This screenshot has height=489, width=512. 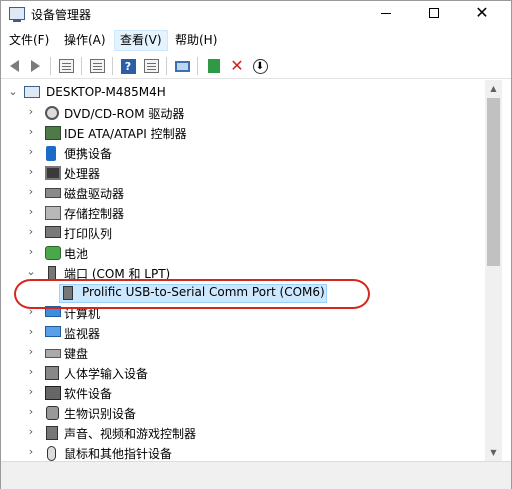 What do you see at coordinates (51, 453) in the screenshot?
I see `mouse-icon` at bounding box center [51, 453].